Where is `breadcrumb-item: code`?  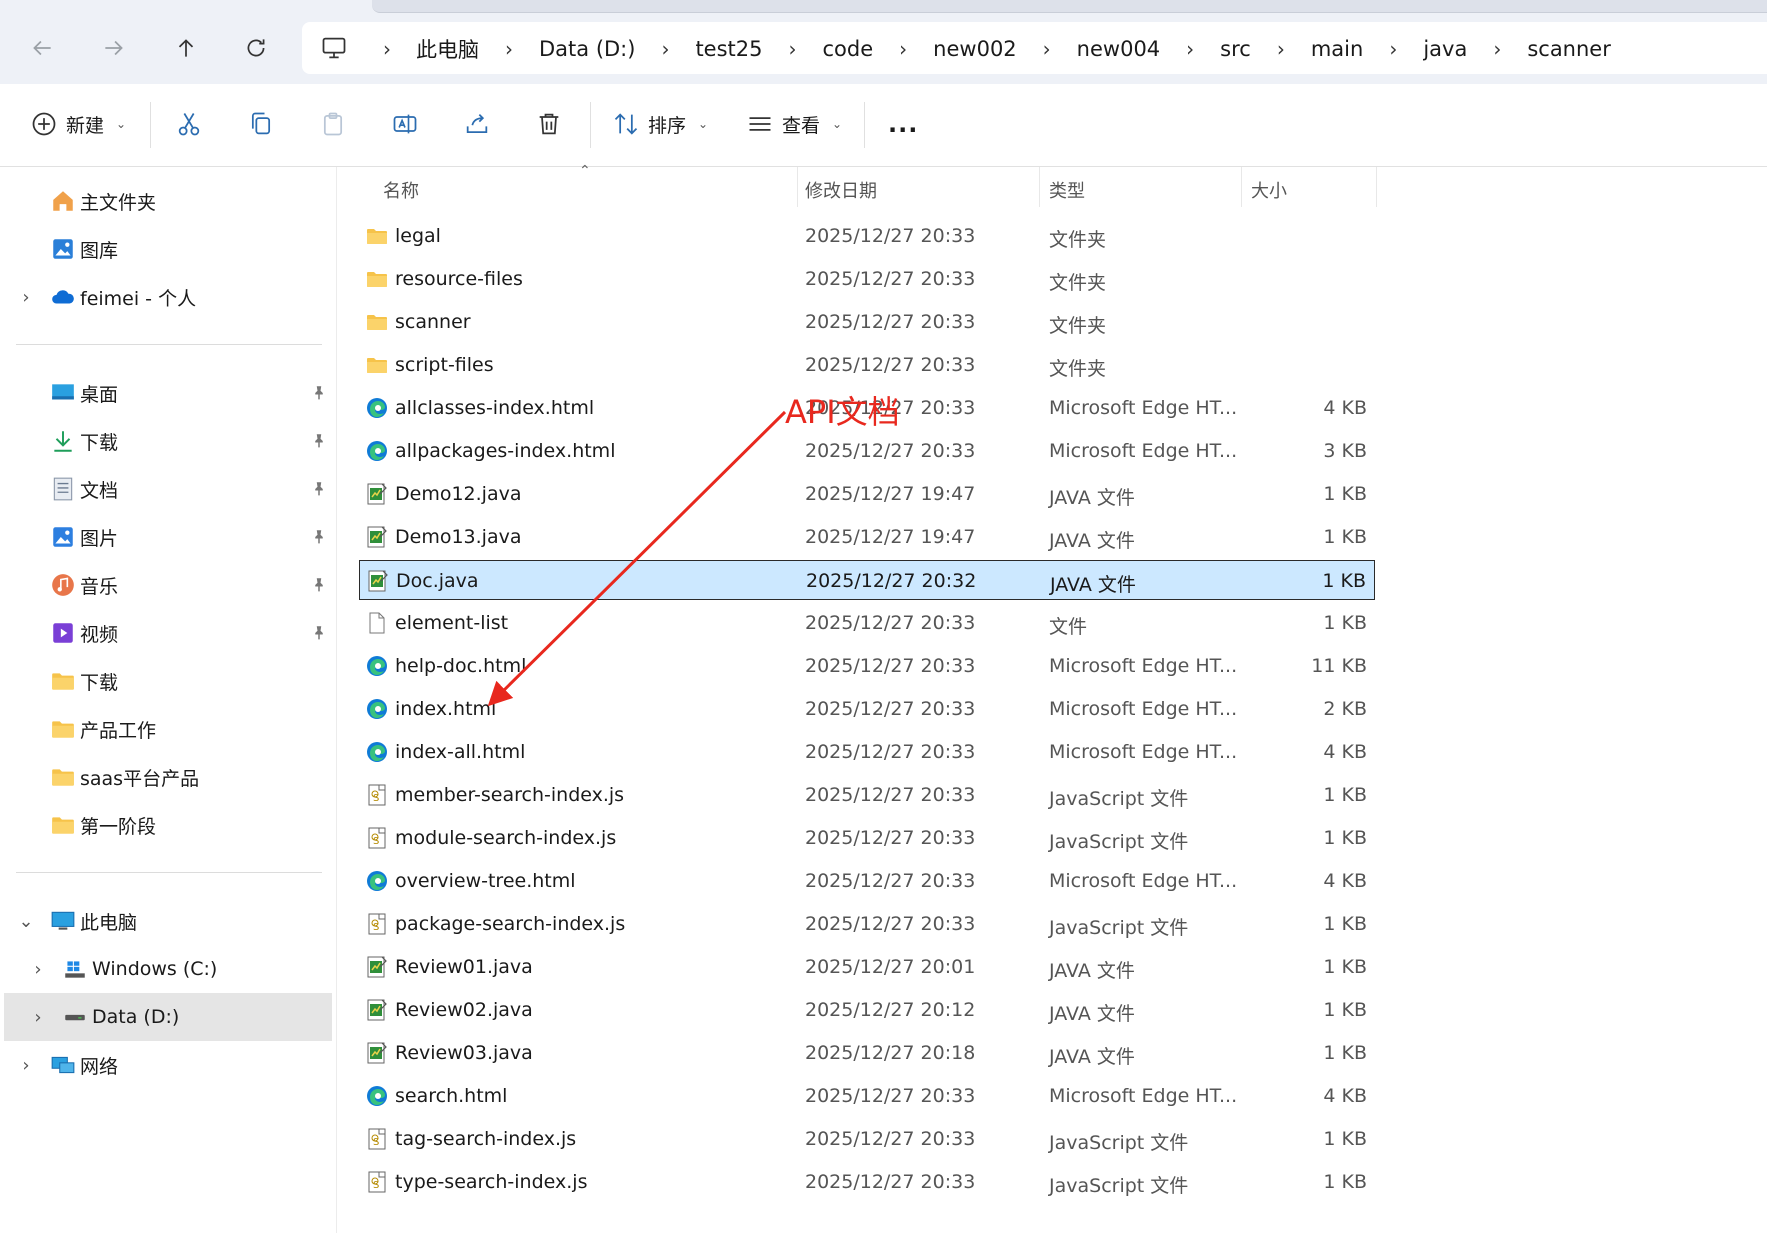 breadcrumb-item: code is located at coordinates (848, 49).